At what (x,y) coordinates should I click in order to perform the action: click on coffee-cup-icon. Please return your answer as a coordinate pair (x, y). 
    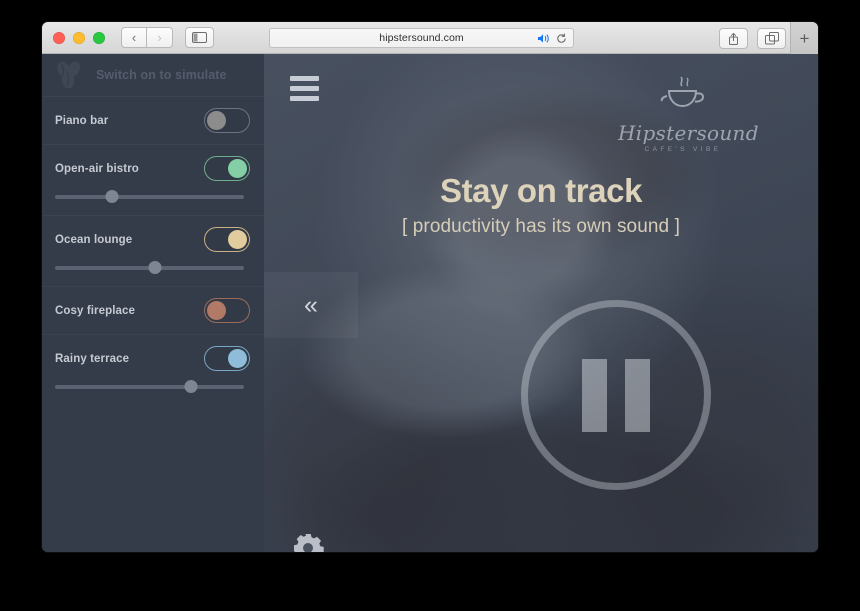
    Looking at the image, I should click on (682, 92).